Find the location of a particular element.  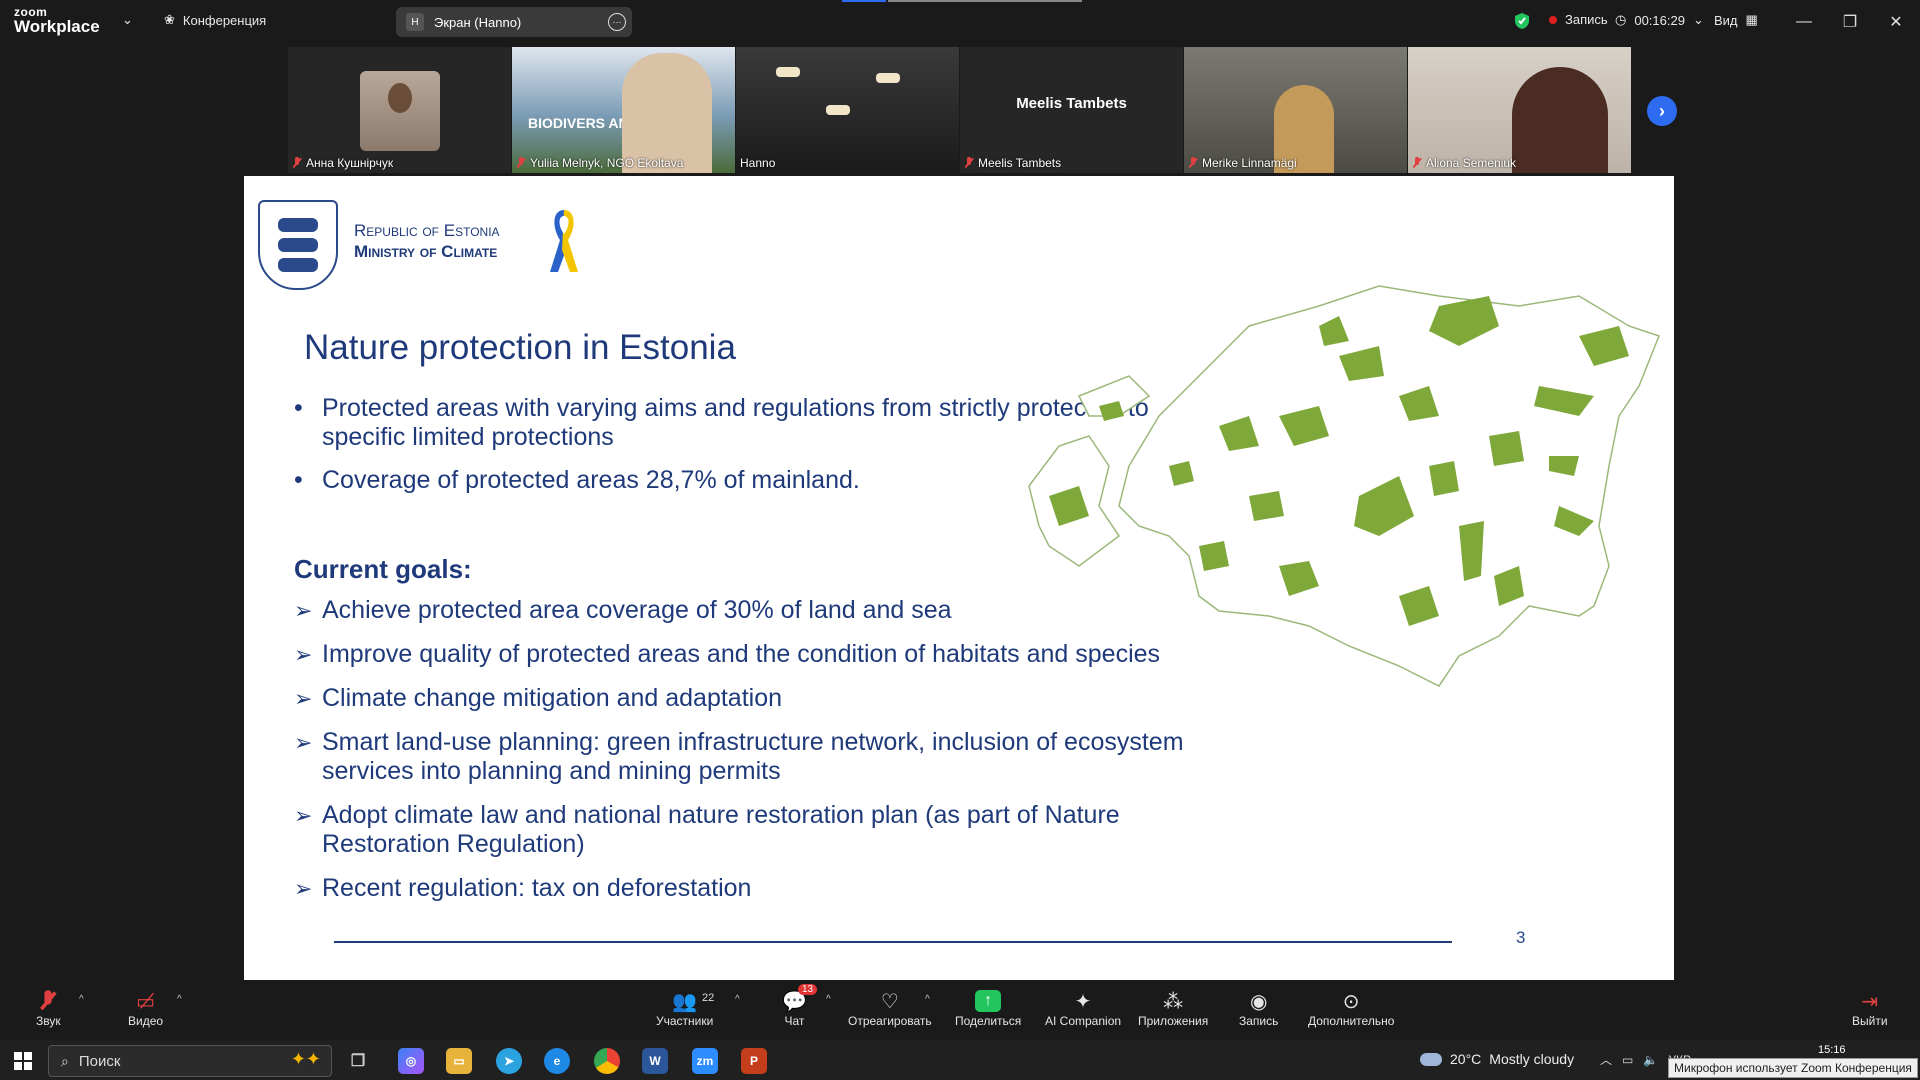

taskbar-clock: 15:16 is located at coordinates (1832, 1050).